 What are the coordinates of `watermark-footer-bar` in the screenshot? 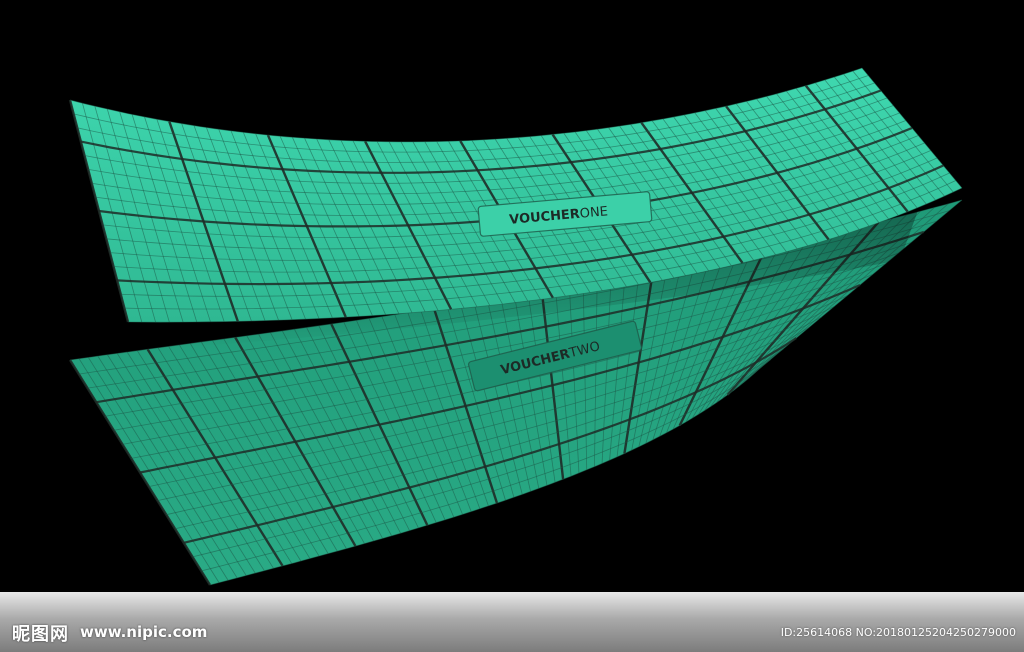 It's located at (512, 622).